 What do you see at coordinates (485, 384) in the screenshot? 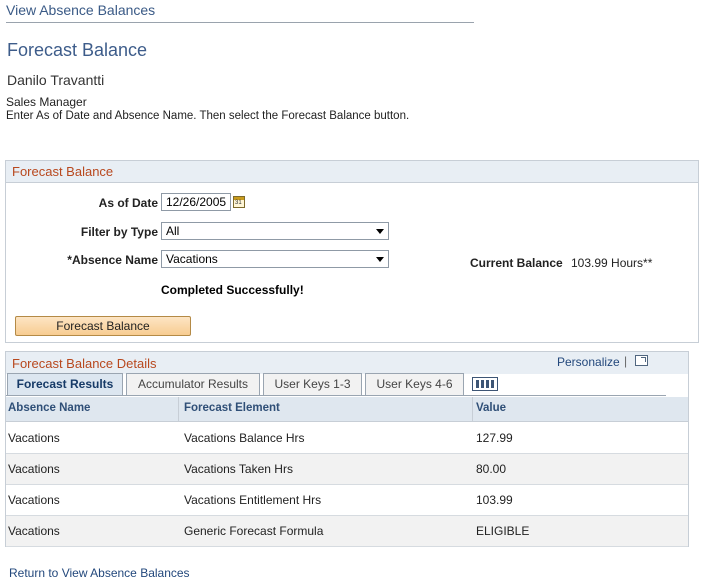
I see `show-all-columns-icon` at bounding box center [485, 384].